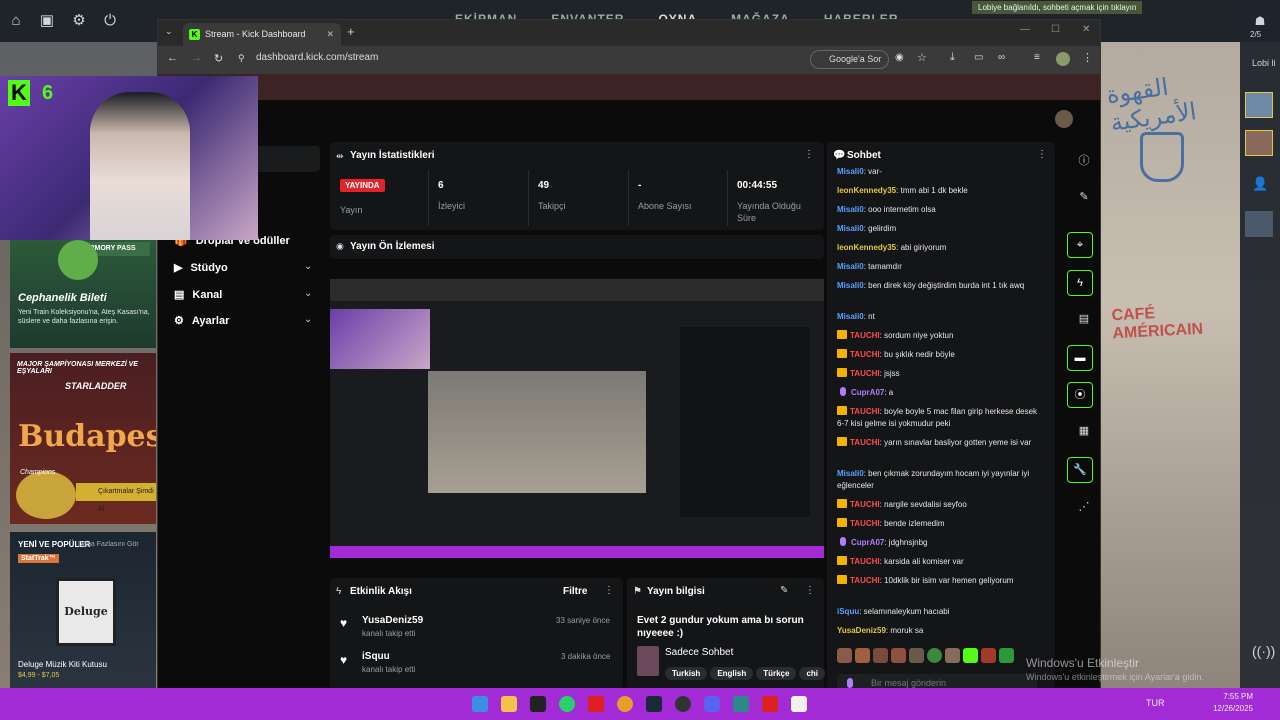 This screenshot has width=1280, height=720. I want to click on sidebar-item-settings: ⚙ Ayarlar, so click(201, 320).